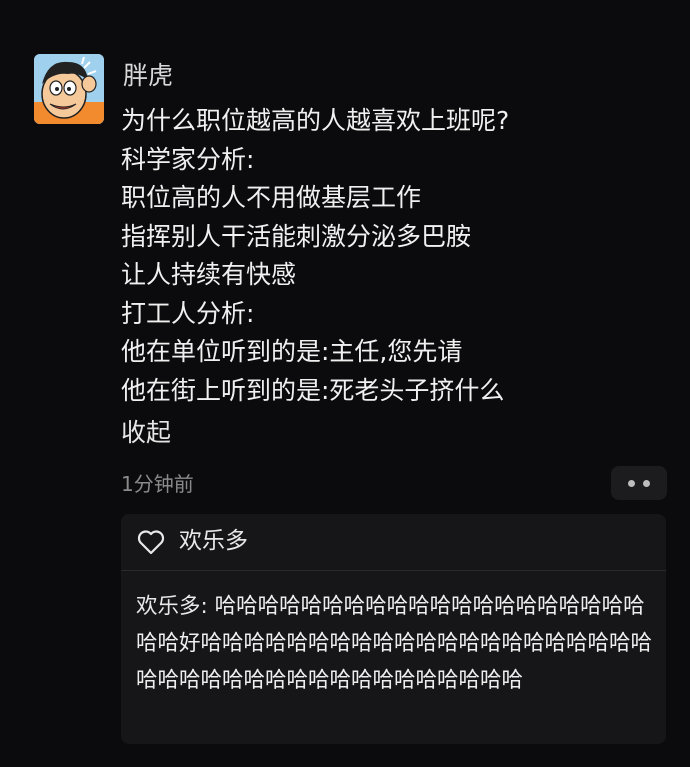 This screenshot has height=767, width=690. I want to click on comment-author: 欢乐多:, so click(172, 606).